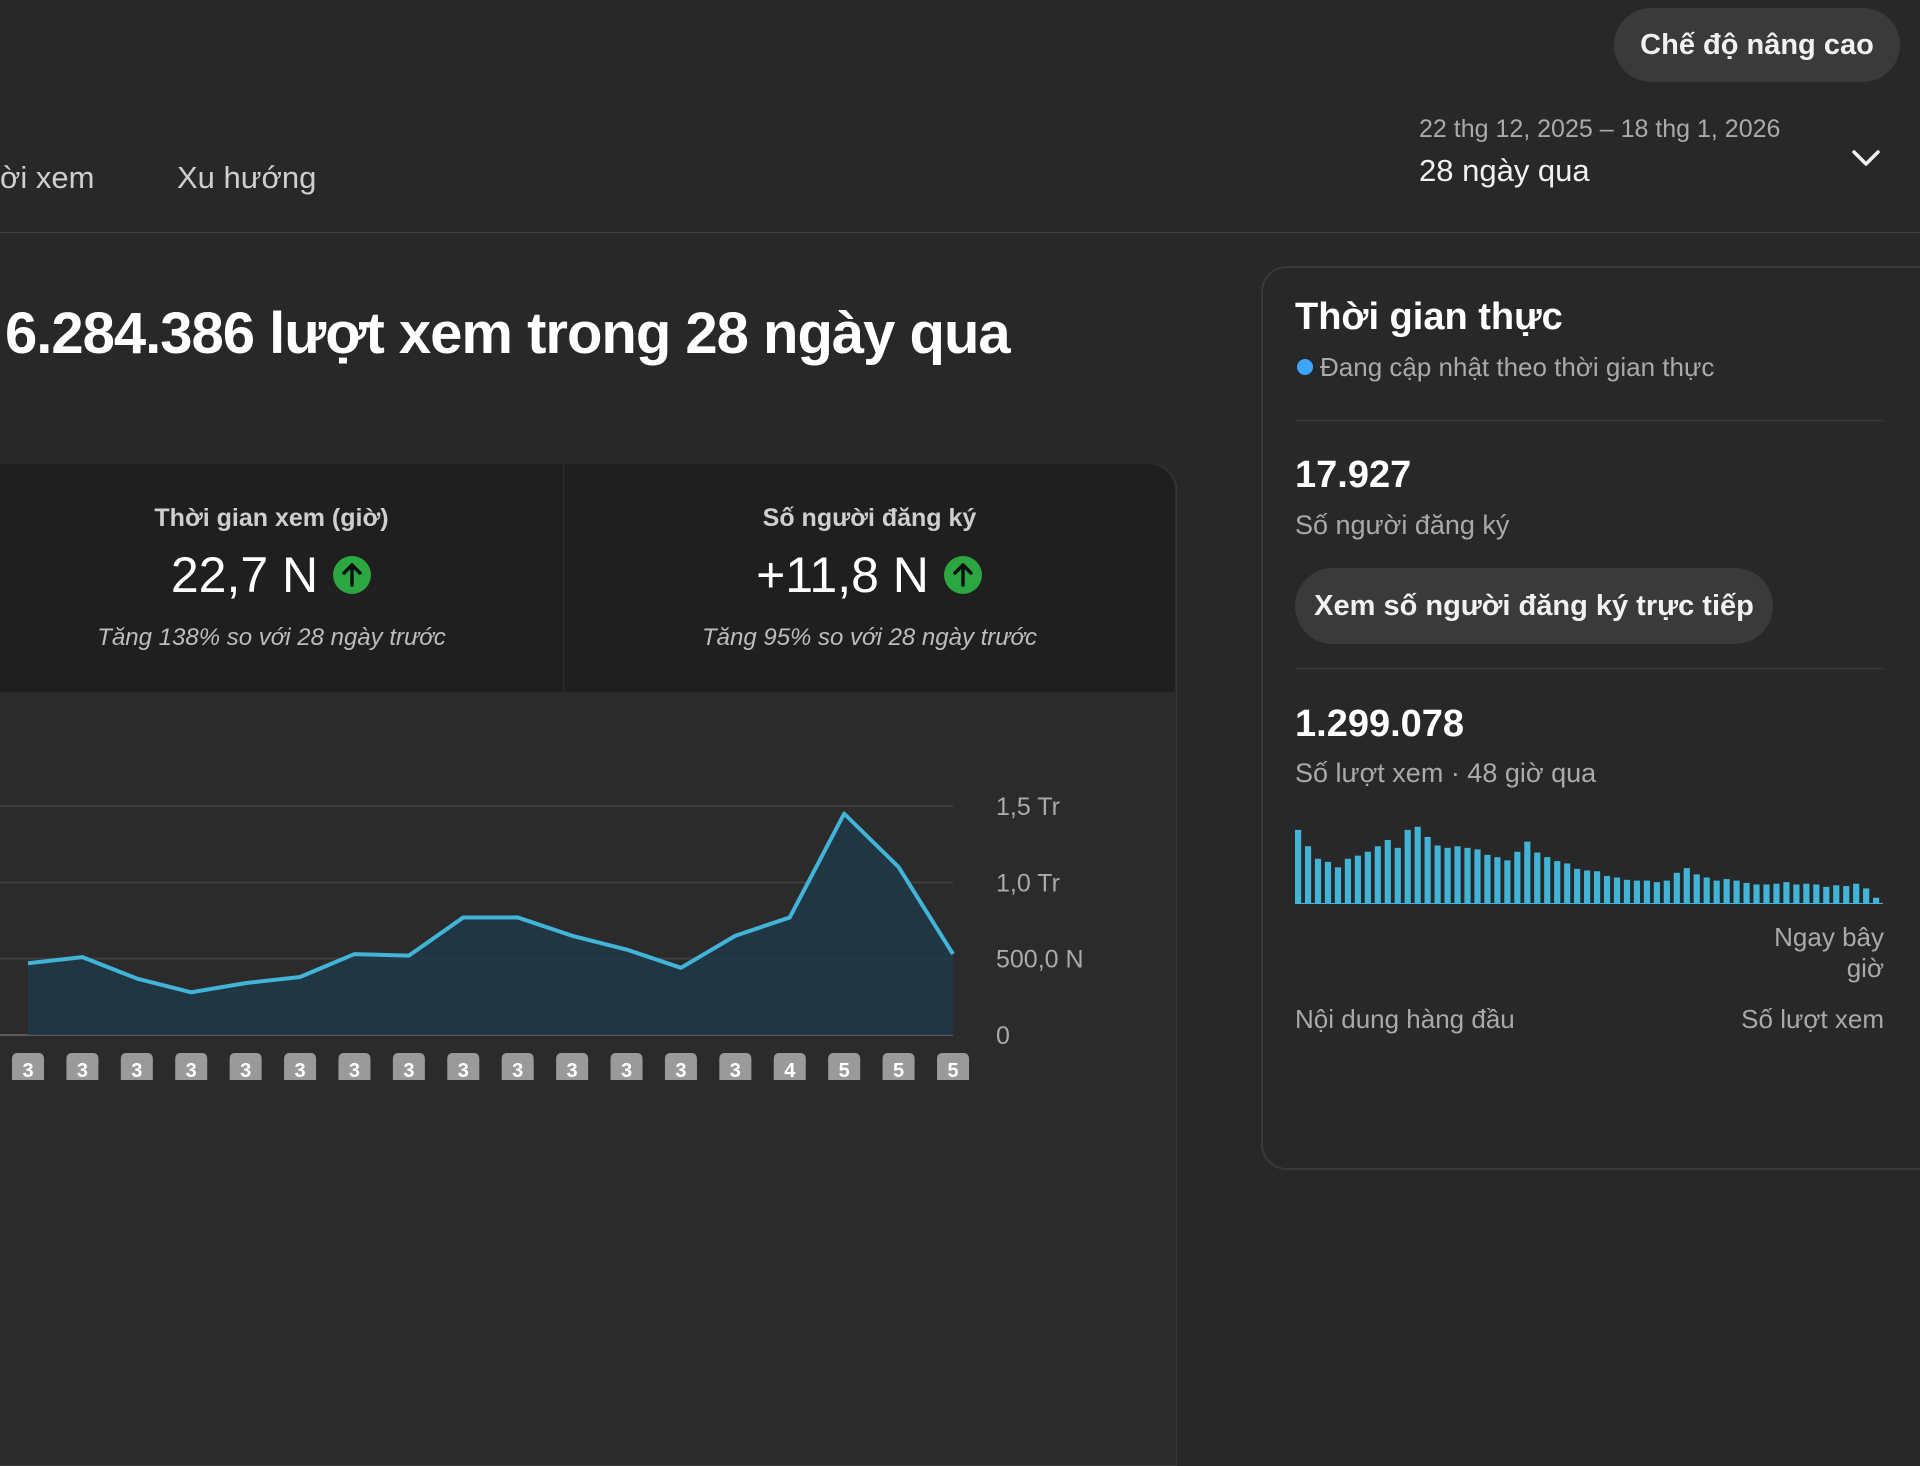 This screenshot has width=1920, height=1466. I want to click on metric-label: Thời gian xem (giờ), so click(271, 518).